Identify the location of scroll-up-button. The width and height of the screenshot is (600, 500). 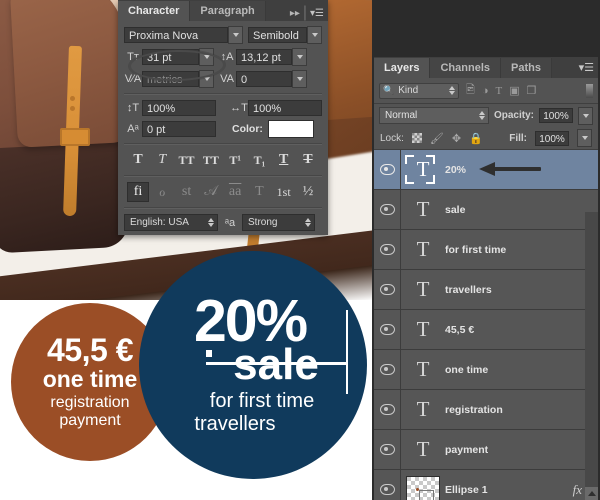
(591, 493).